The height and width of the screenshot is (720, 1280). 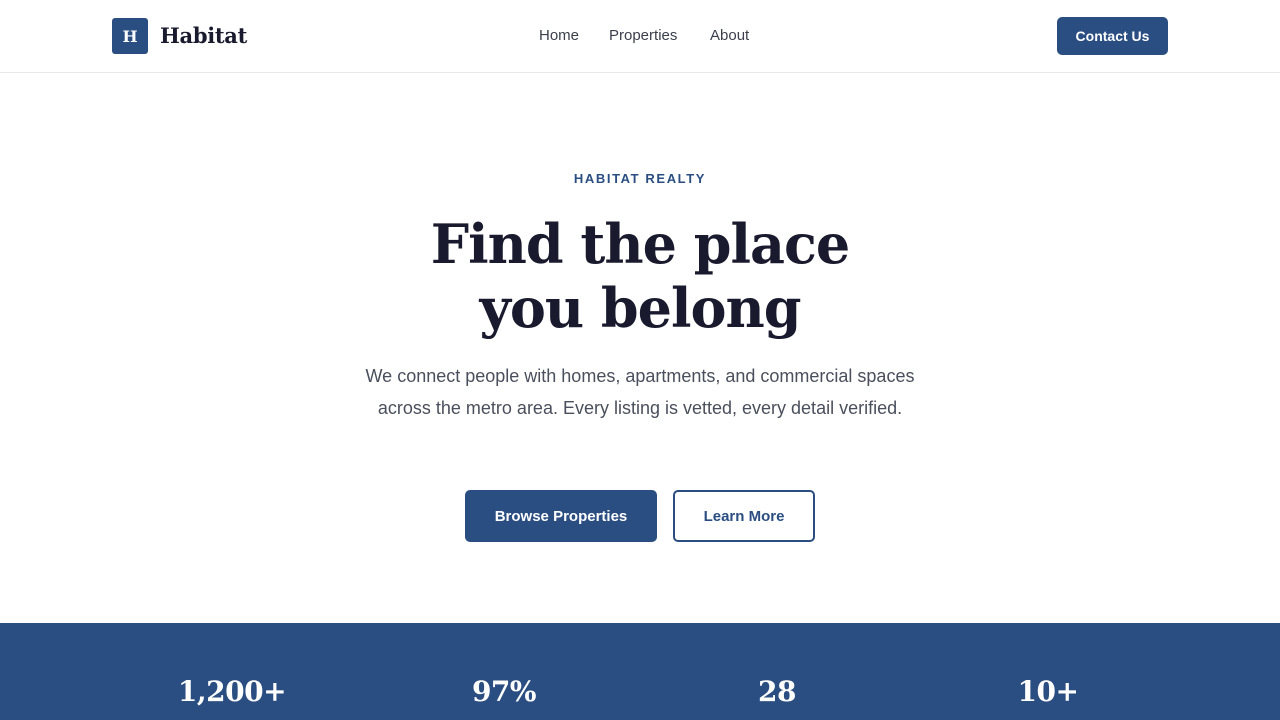 What do you see at coordinates (640, 308) in the screenshot?
I see `headline-line-2: you belong` at bounding box center [640, 308].